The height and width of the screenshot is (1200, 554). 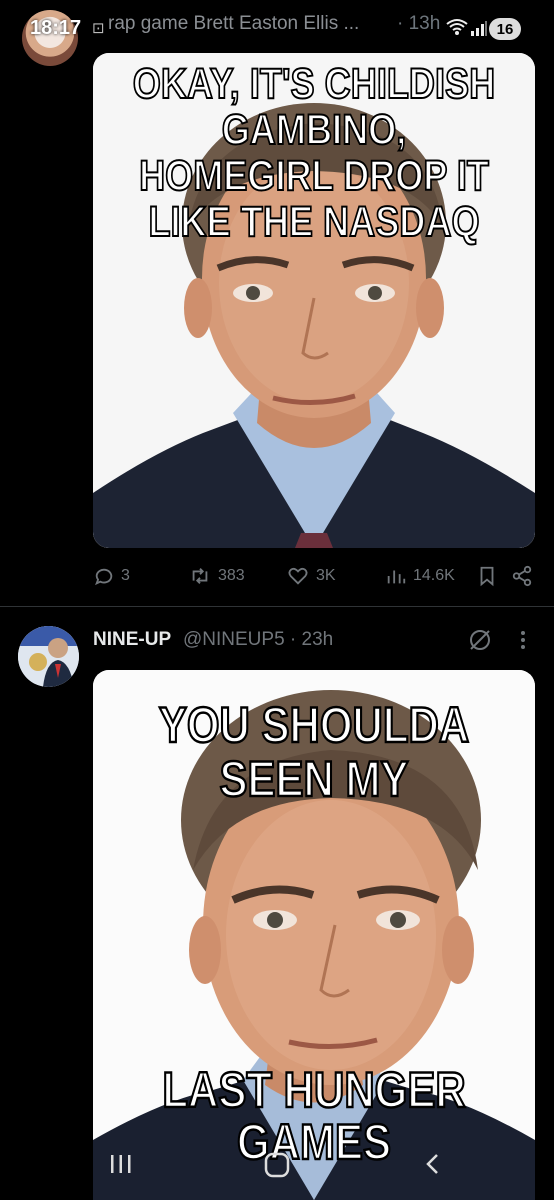 I want to click on repost-count: 383, so click(x=231, y=575).